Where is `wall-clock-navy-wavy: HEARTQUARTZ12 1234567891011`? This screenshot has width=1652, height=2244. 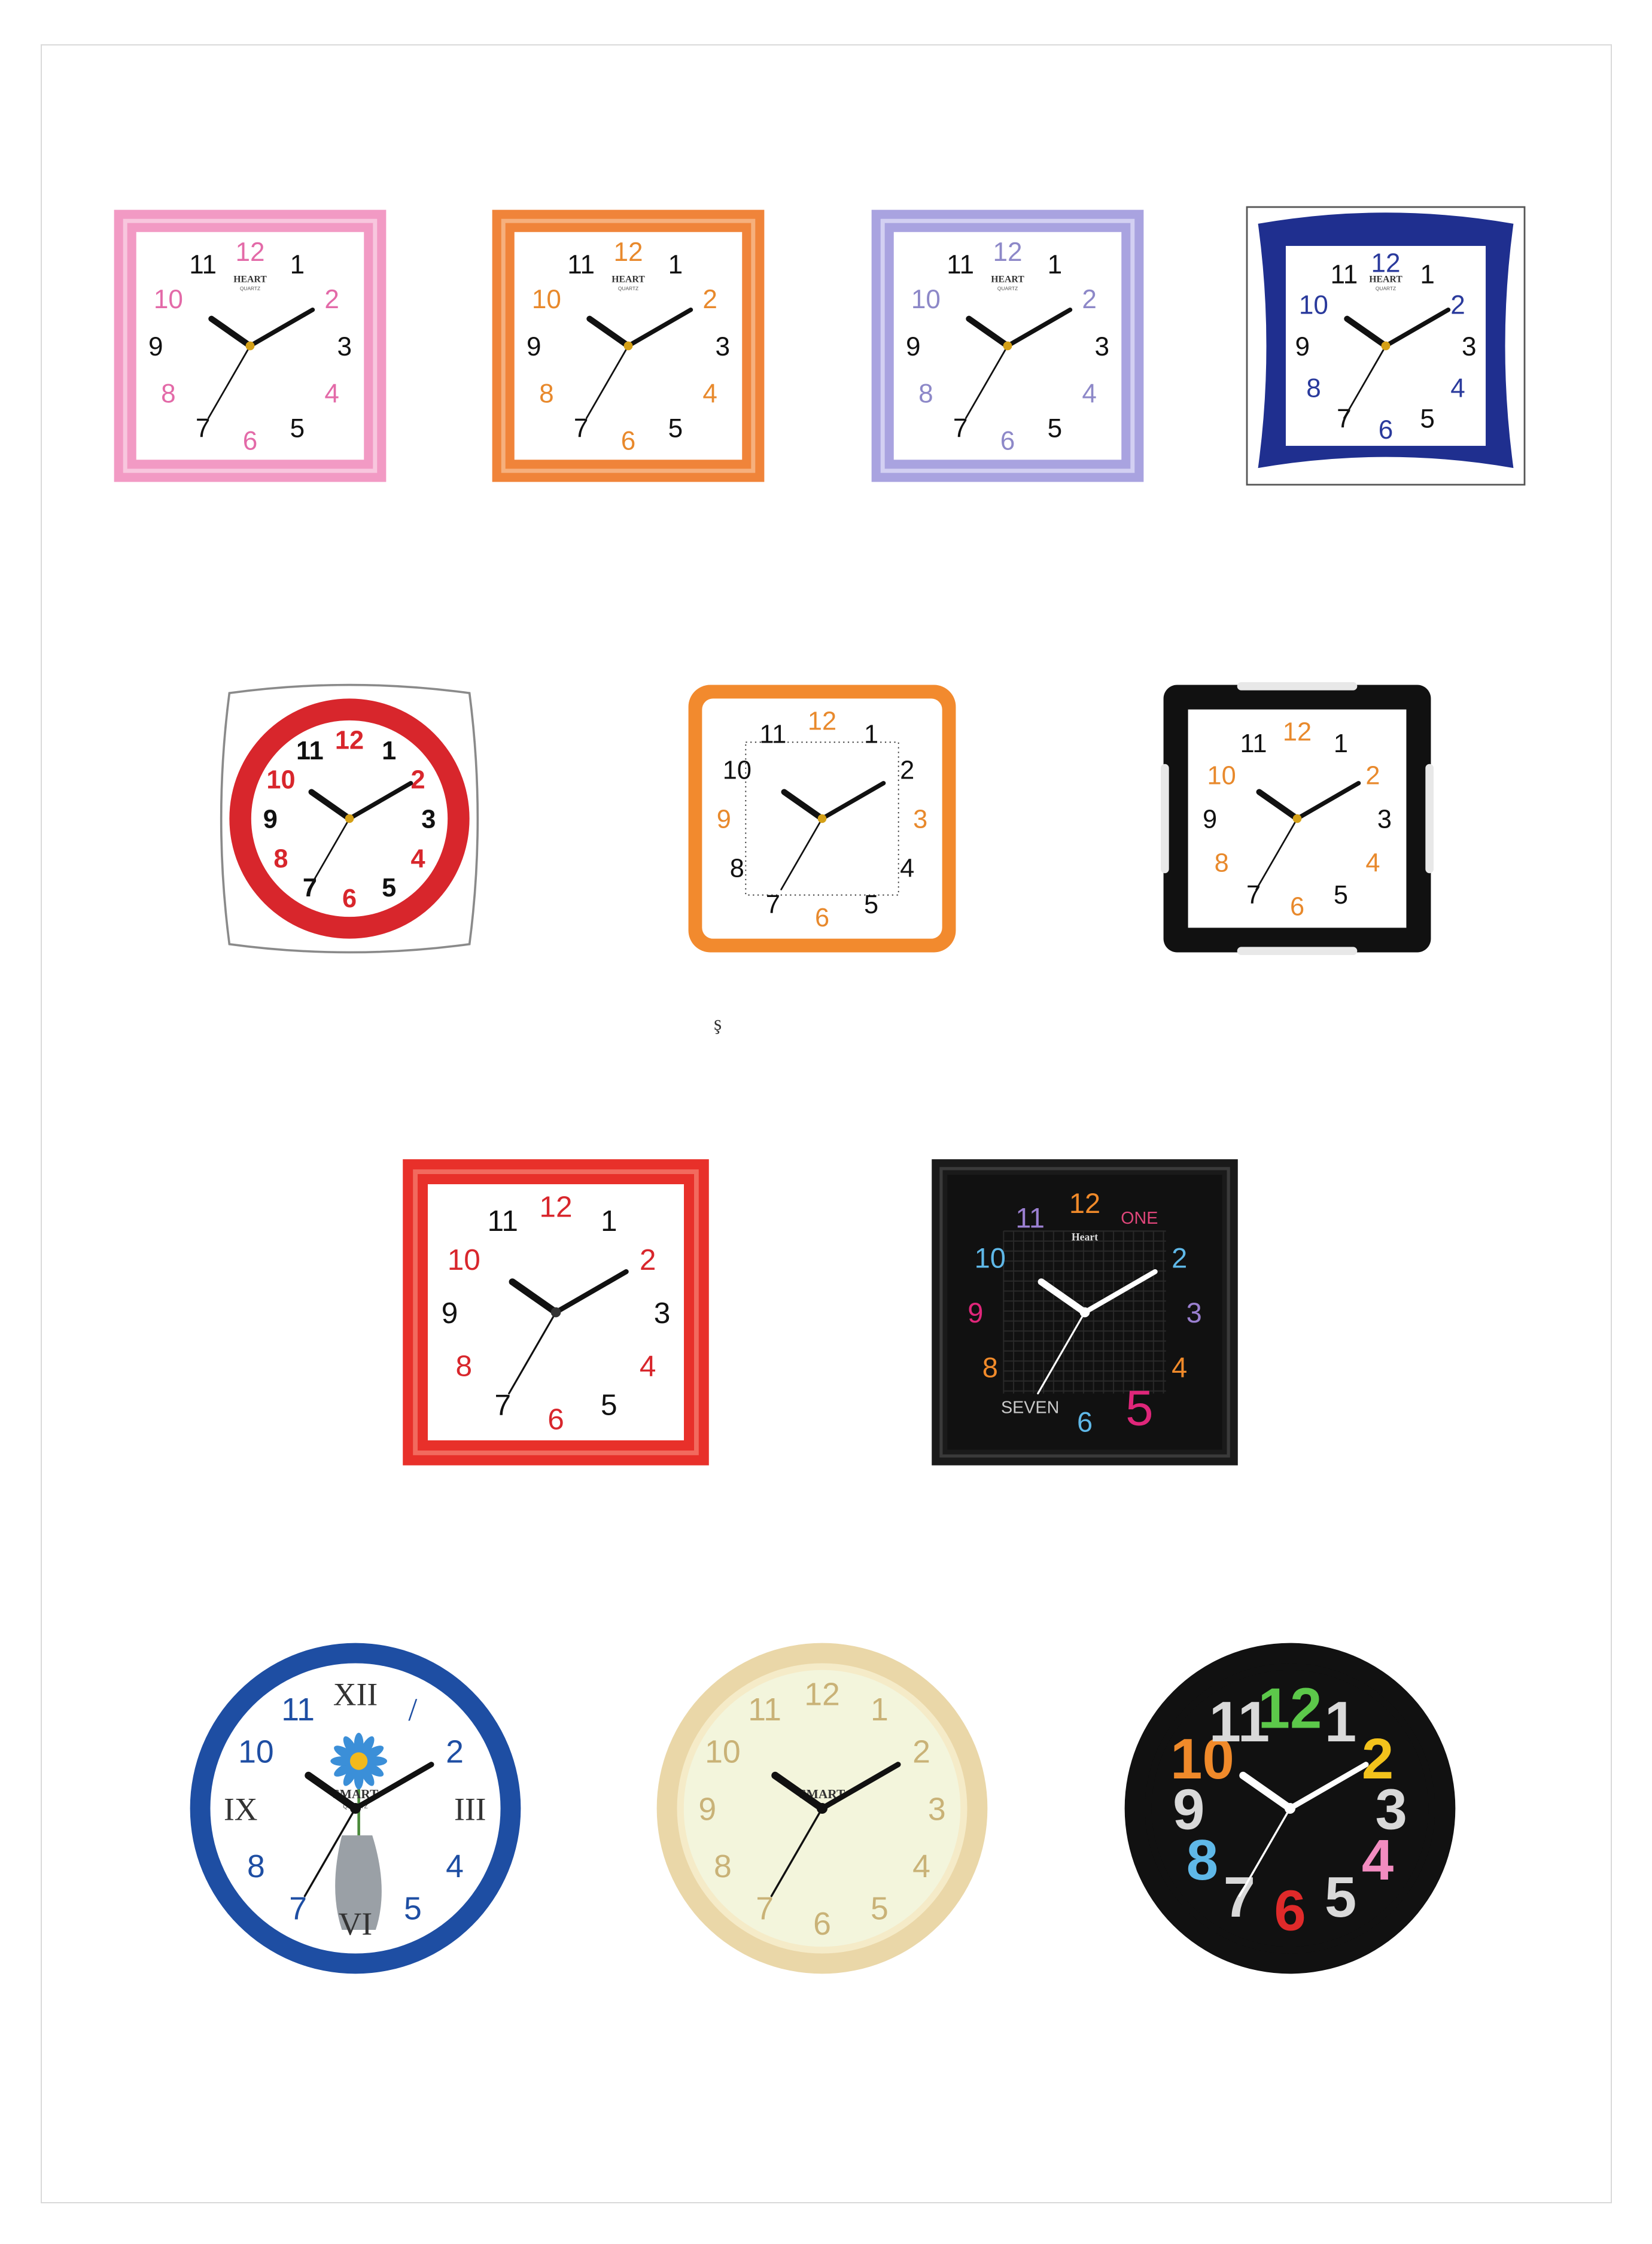
wall-clock-navy-wavy: HEARTQUARTZ12 1234567891011 is located at coordinates (1386, 346).